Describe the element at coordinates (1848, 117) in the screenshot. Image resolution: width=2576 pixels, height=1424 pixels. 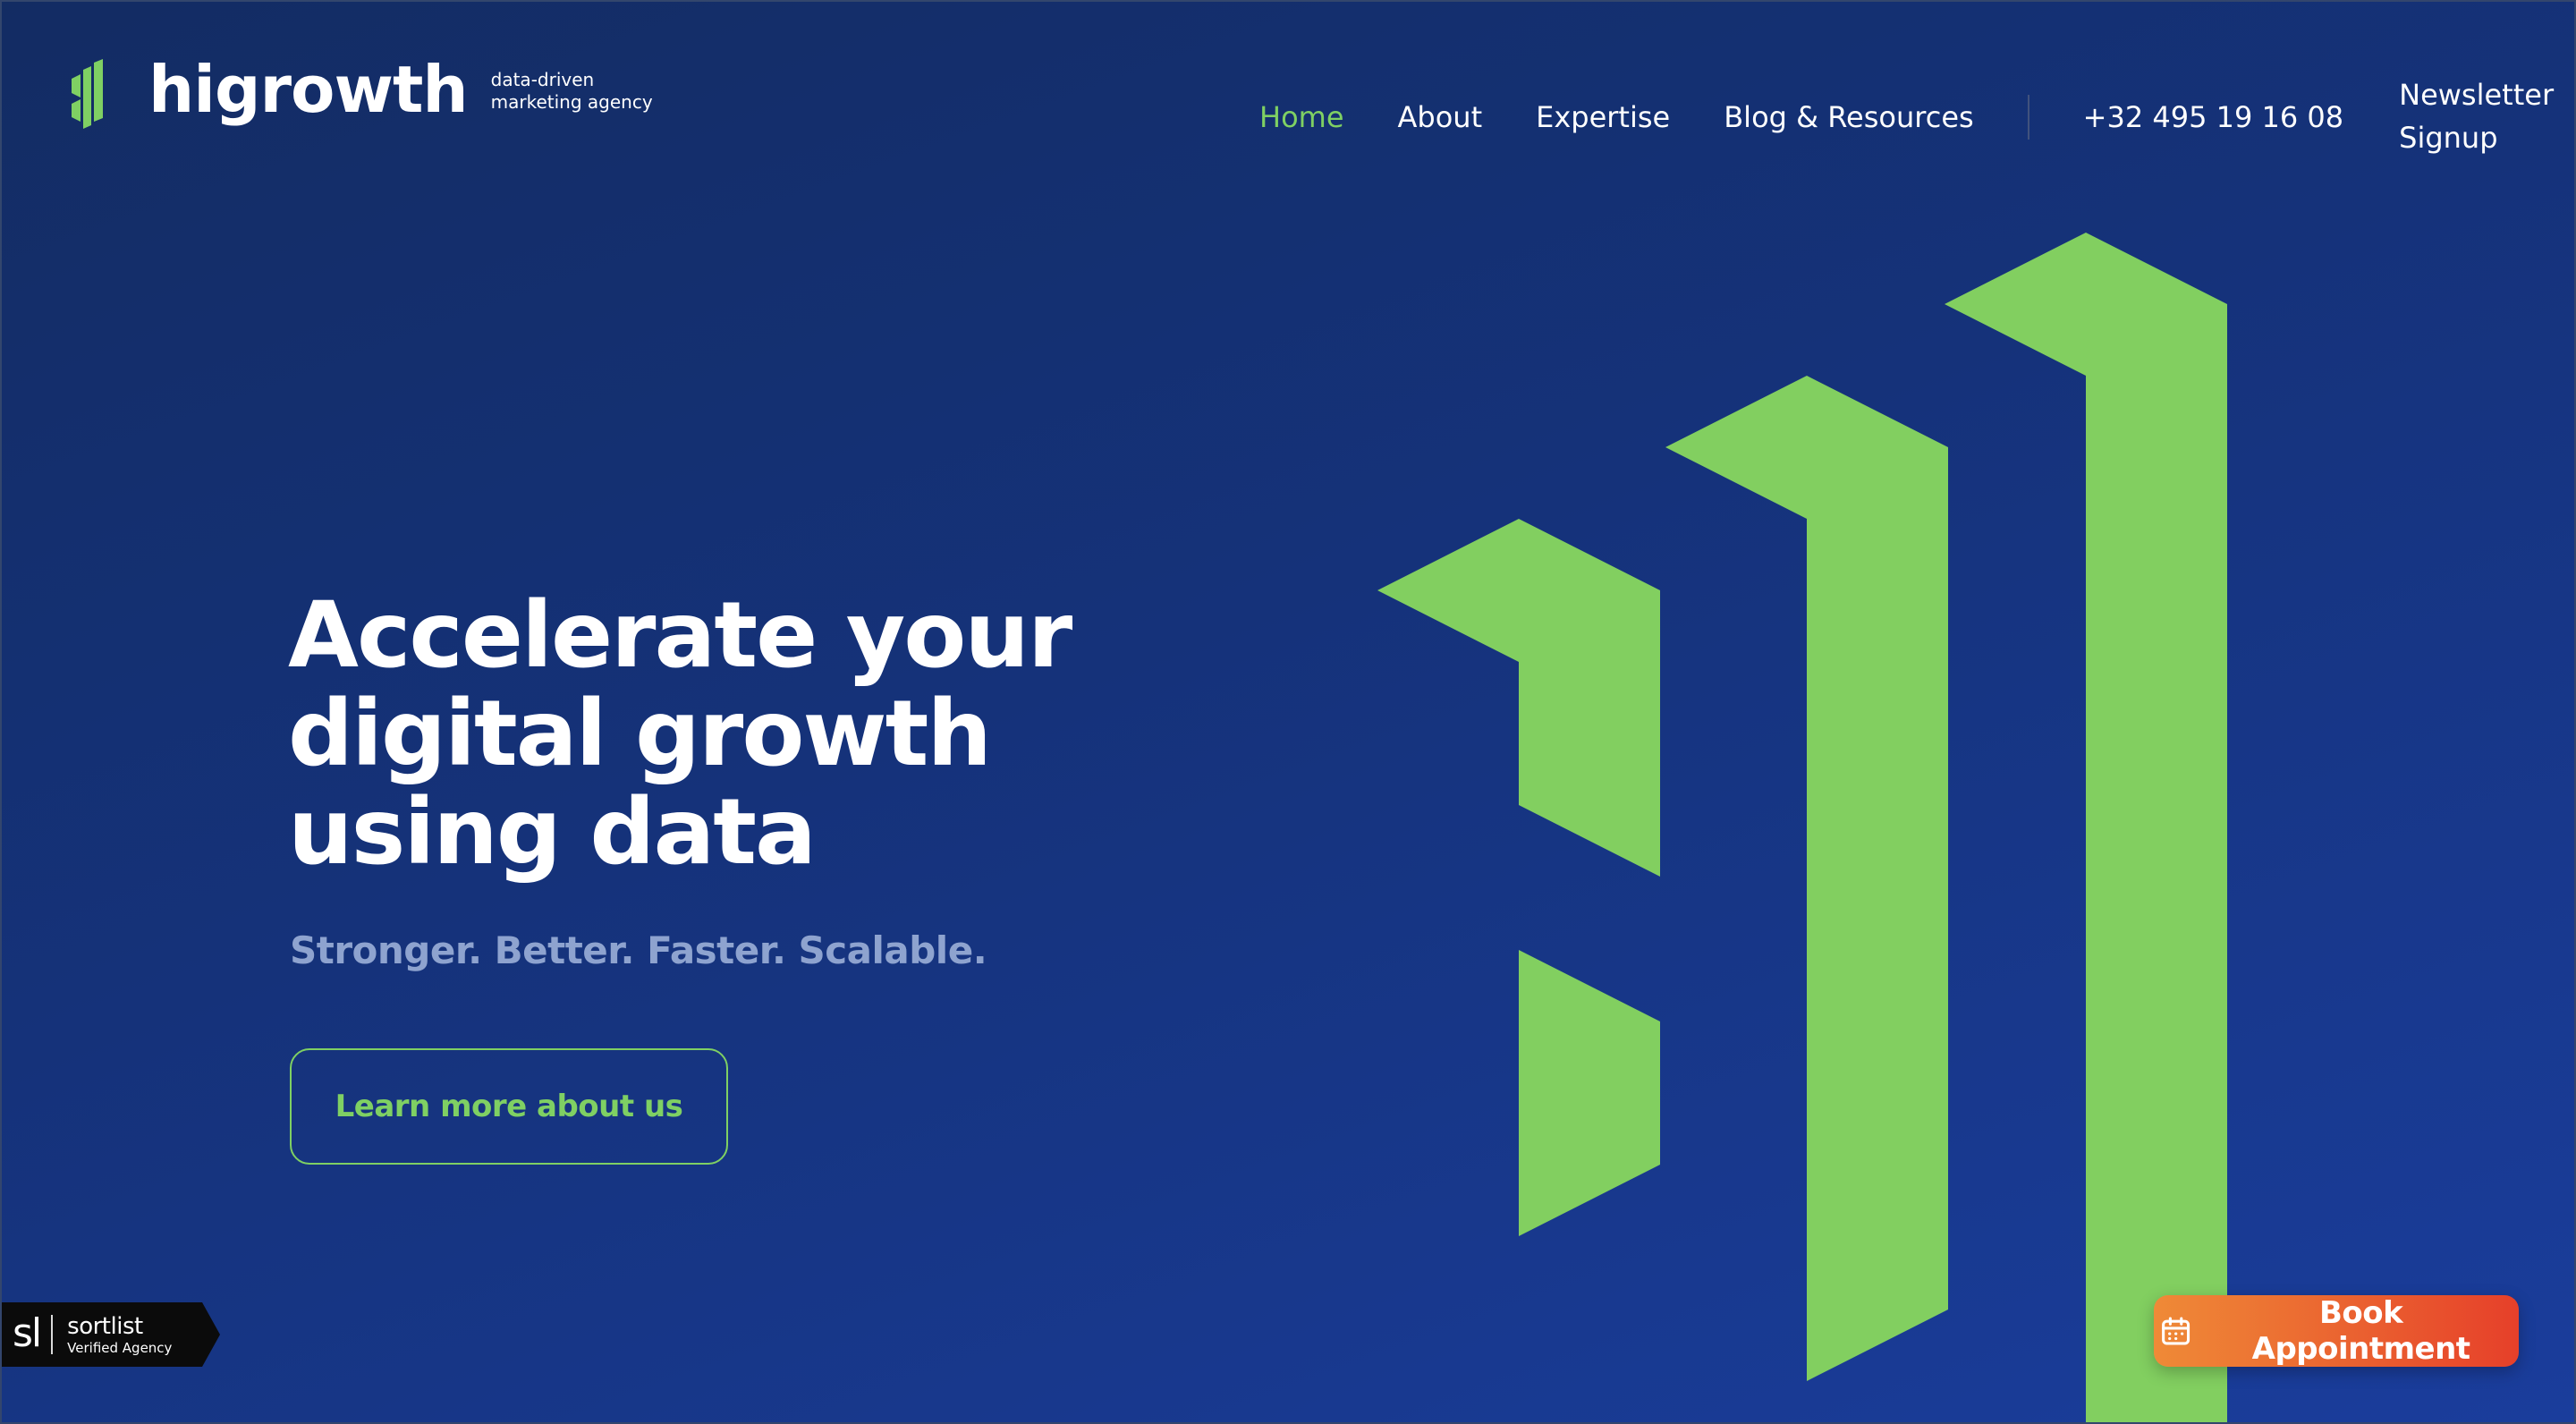
I see `nav-blog-resources: Blog & Resources` at that location.